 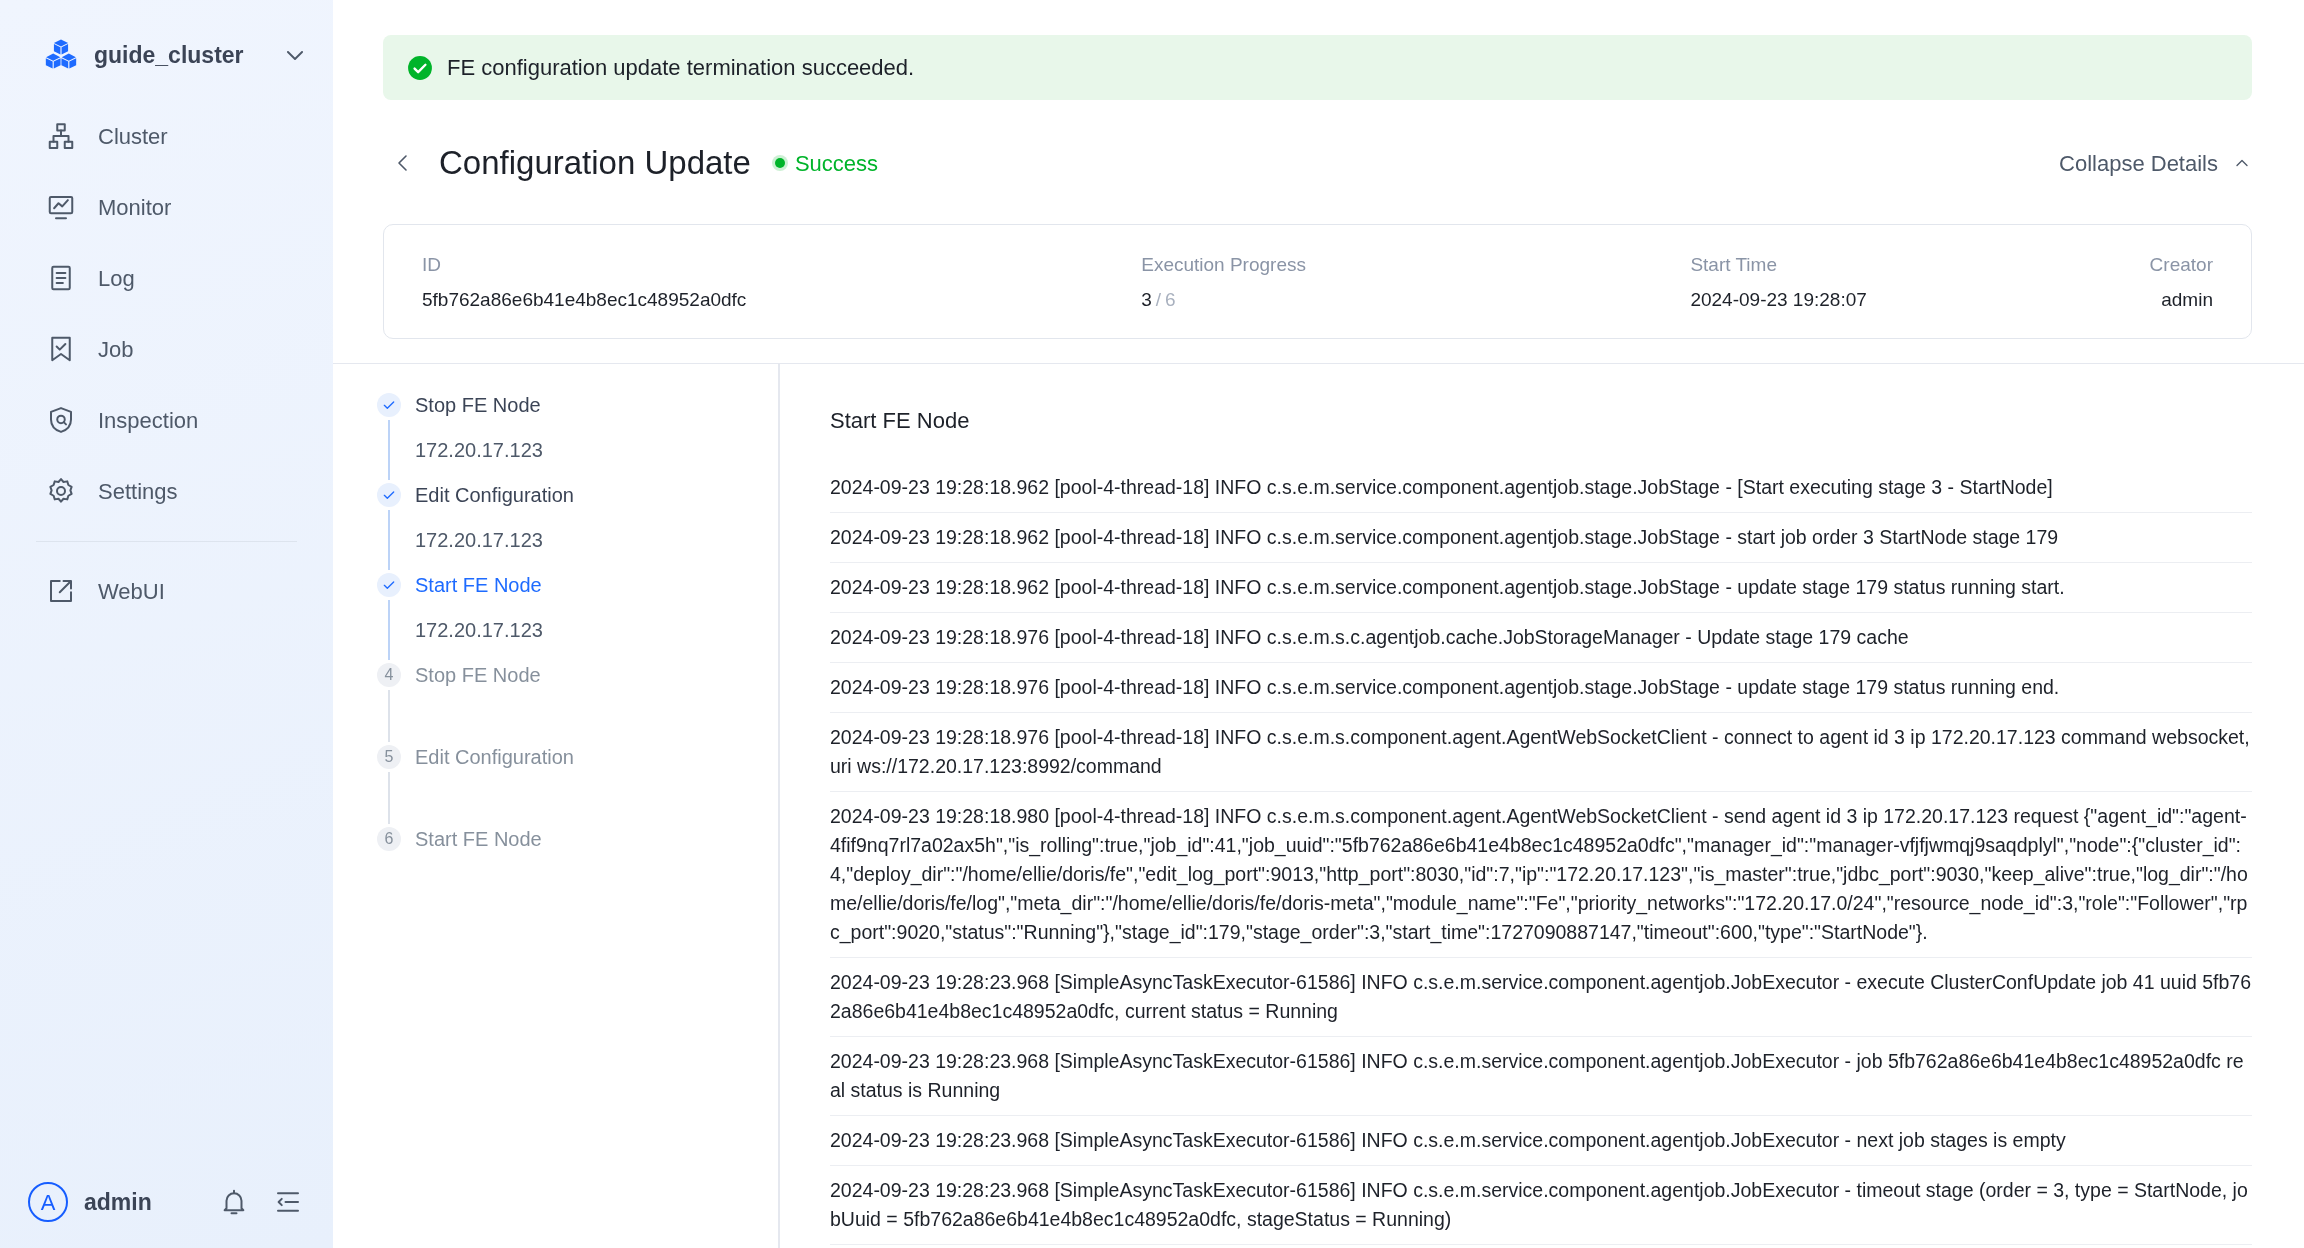 What do you see at coordinates (585, 299) in the screenshot?
I see `field-value: 5fb762a86e6b41e4b8ec1c48952a0dfc` at bounding box center [585, 299].